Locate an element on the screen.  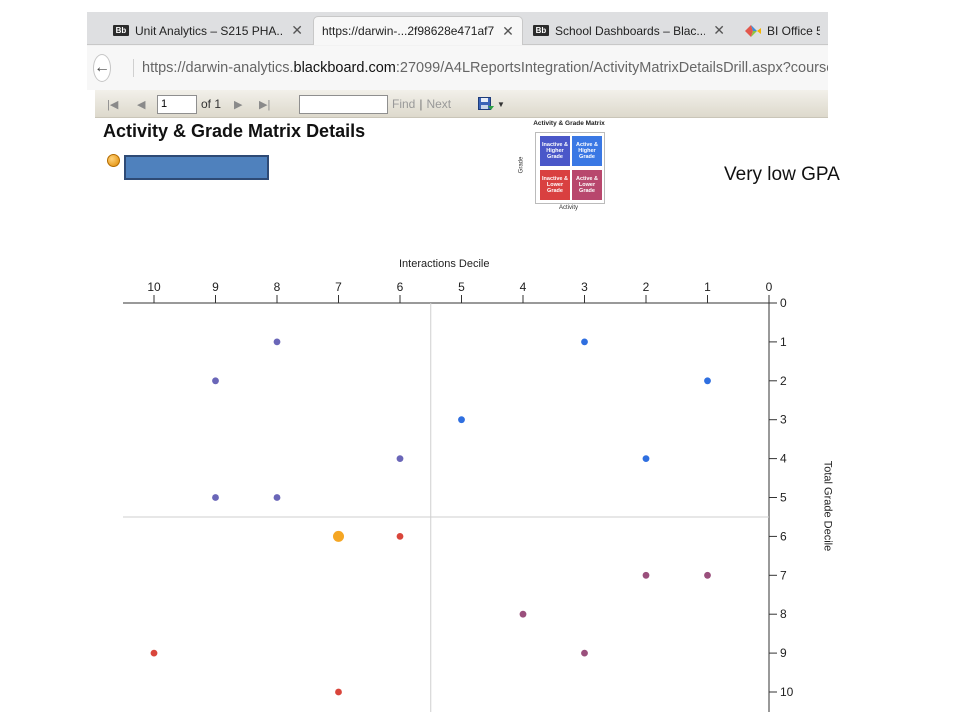
y-tick-label: 5 is located at coordinates (783, 498).